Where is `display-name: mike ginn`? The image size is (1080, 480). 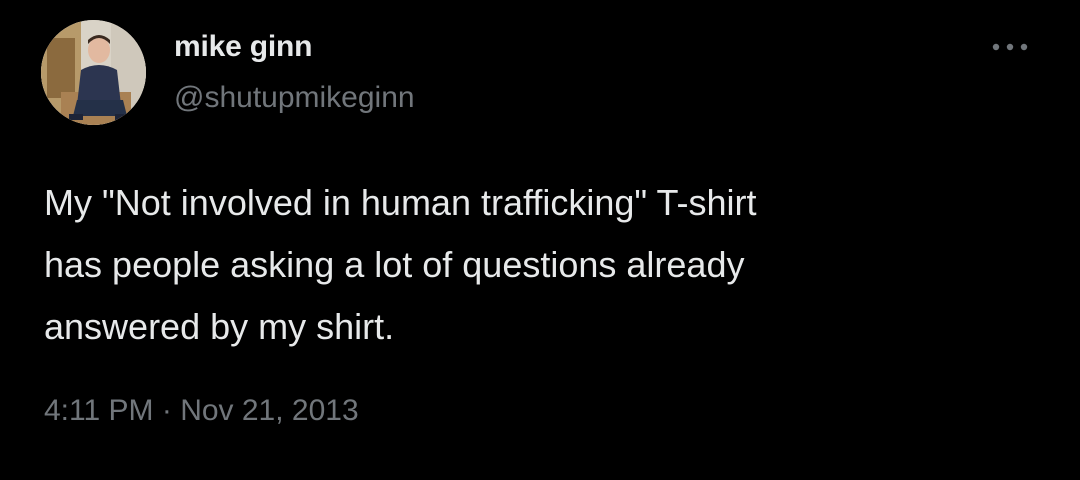
display-name: mike ginn is located at coordinates (243, 47).